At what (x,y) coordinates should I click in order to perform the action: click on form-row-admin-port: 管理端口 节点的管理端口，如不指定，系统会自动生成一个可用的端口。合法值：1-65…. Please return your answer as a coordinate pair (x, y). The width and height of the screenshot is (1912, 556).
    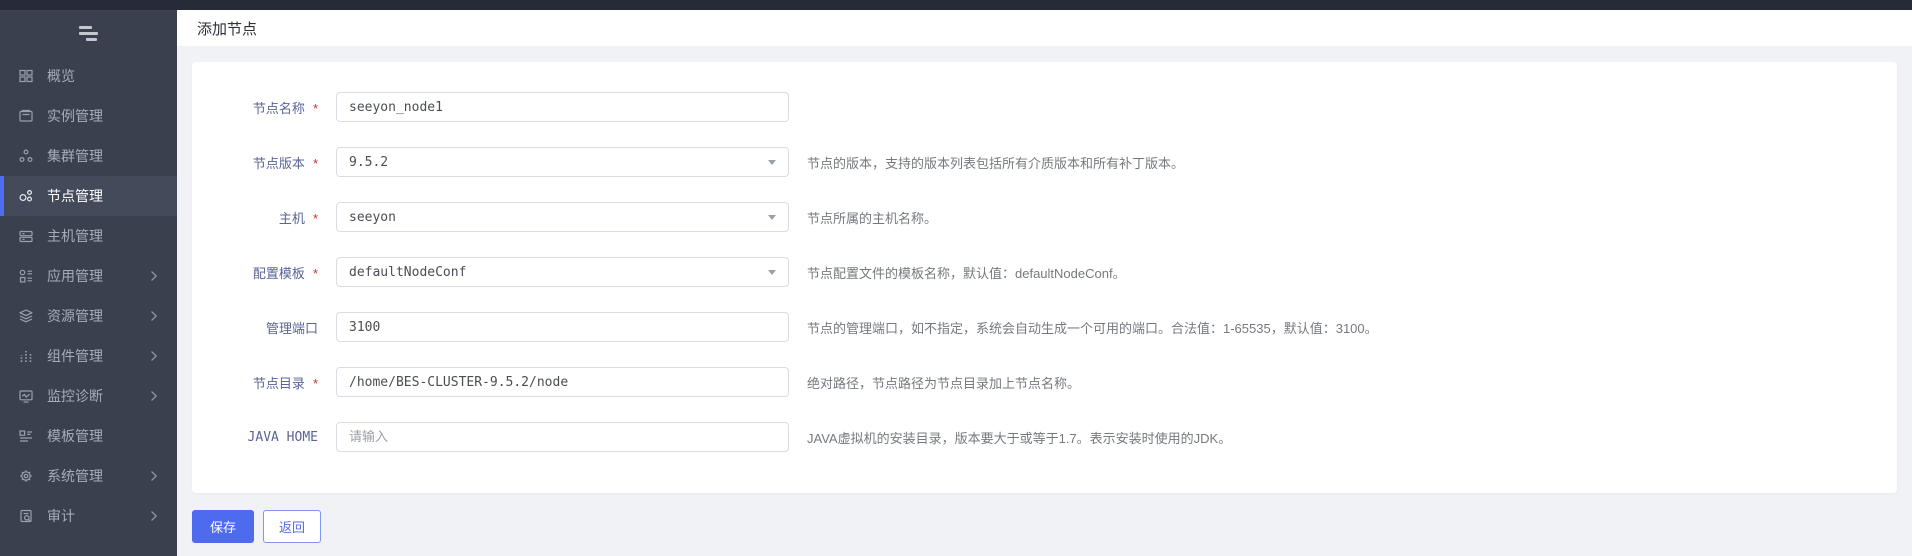
    Looking at the image, I should click on (1044, 327).